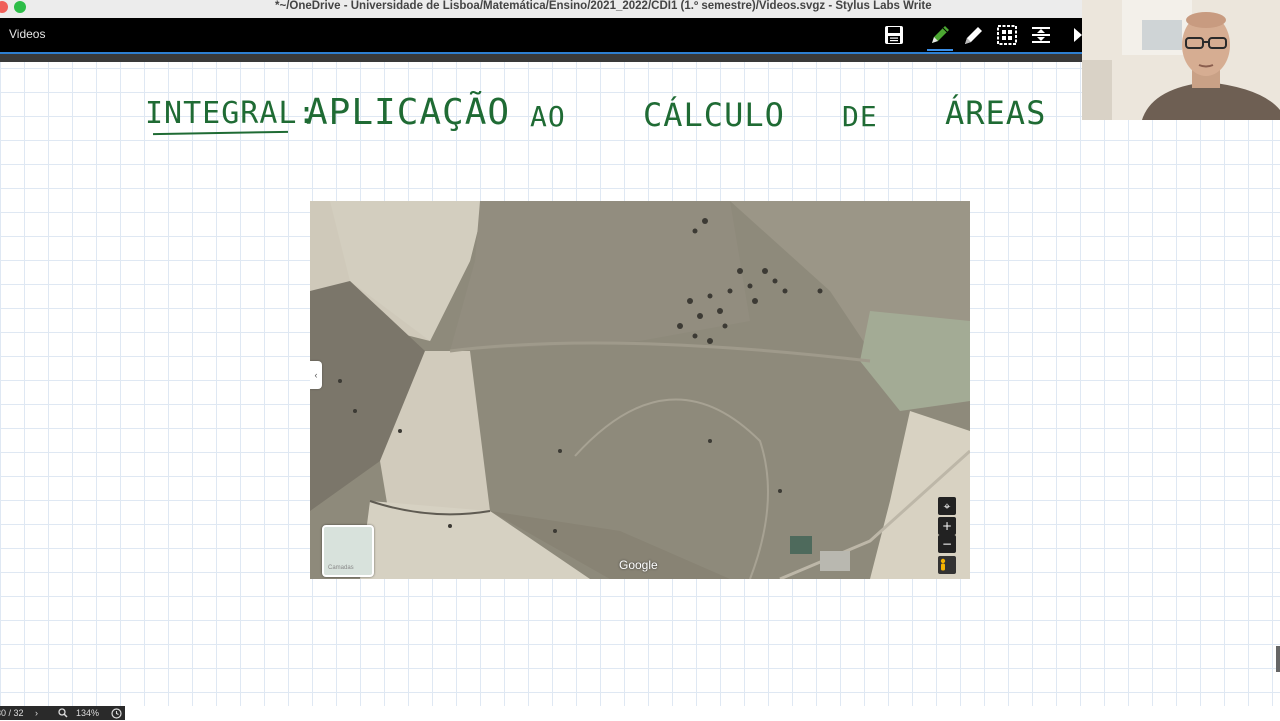 This screenshot has height=721, width=1280. I want to click on pen-tool-button, so click(940, 36).